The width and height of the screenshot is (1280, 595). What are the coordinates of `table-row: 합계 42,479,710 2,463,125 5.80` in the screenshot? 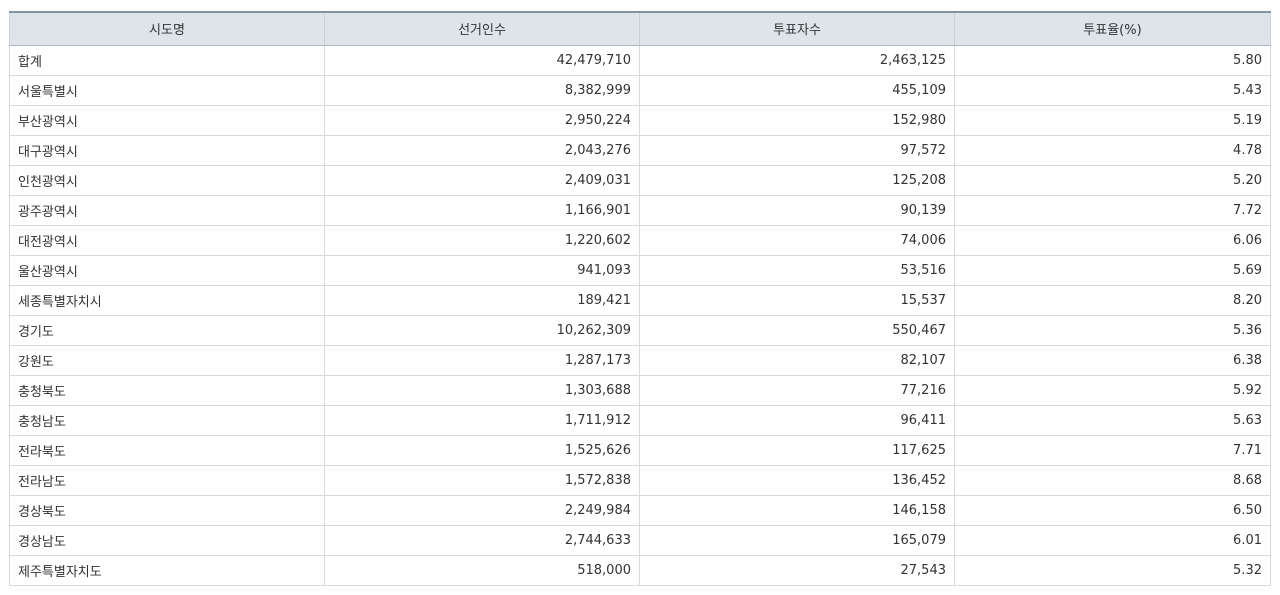 It's located at (640, 60).